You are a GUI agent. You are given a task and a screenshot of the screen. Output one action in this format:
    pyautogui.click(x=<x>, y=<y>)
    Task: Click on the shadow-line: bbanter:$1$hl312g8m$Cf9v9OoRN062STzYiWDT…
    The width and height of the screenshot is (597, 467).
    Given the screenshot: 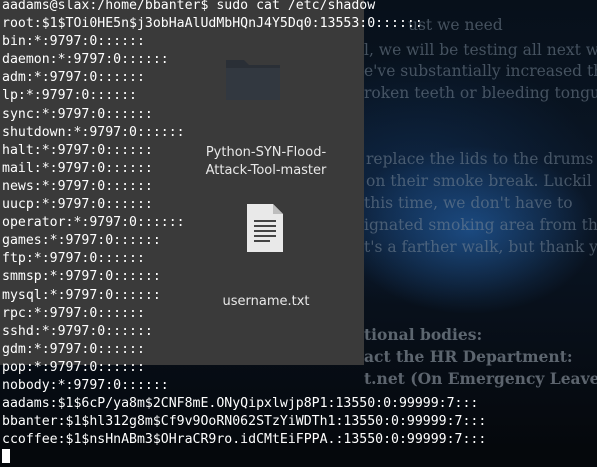 What is the action you would take?
    pyautogui.click(x=244, y=422)
    